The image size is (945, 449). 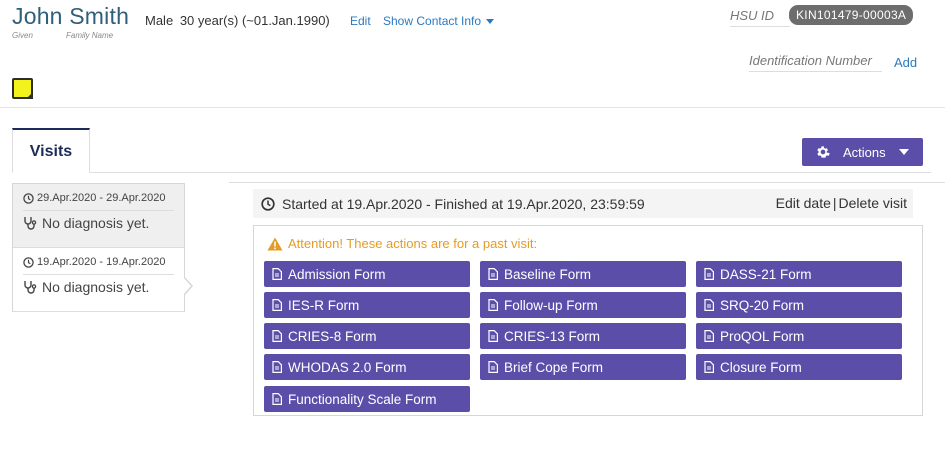 What do you see at coordinates (803, 203) in the screenshot?
I see `edit-date-link: Edit date` at bounding box center [803, 203].